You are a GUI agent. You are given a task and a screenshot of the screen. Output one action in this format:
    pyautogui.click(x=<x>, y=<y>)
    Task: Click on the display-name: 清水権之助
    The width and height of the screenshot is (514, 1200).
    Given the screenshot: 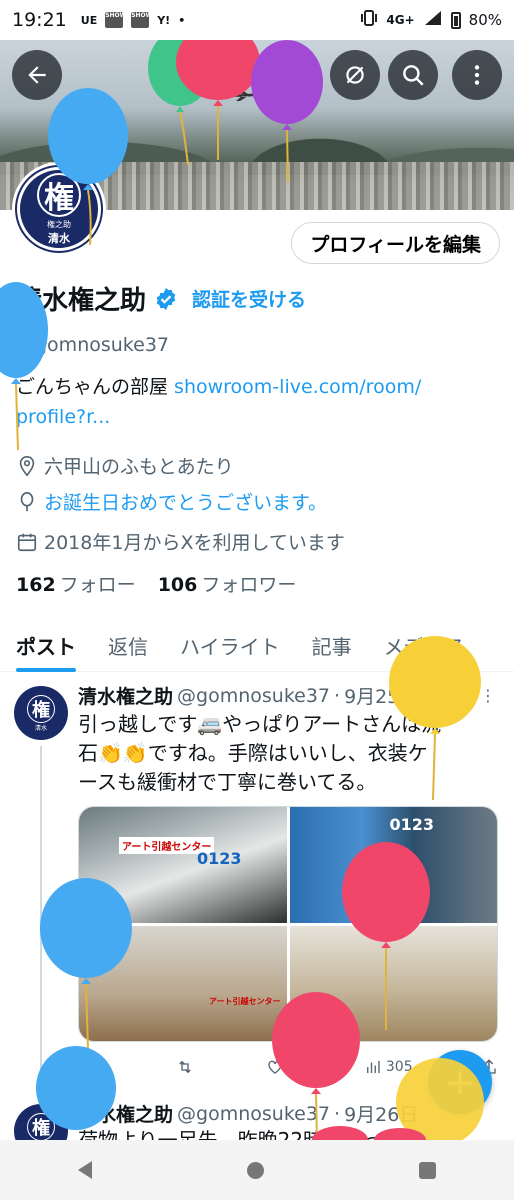 What is the action you would take?
    pyautogui.click(x=81, y=301)
    